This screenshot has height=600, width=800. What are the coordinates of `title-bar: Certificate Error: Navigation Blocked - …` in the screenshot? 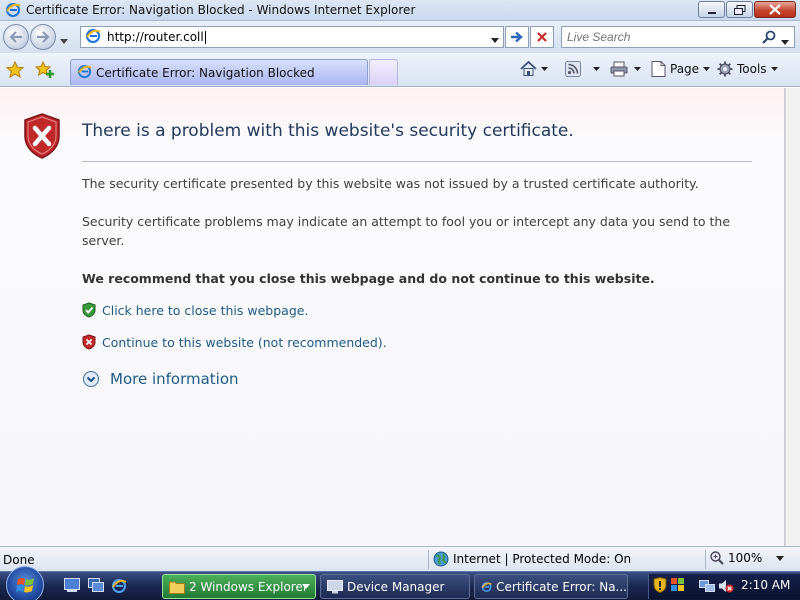 It's located at (400, 10).